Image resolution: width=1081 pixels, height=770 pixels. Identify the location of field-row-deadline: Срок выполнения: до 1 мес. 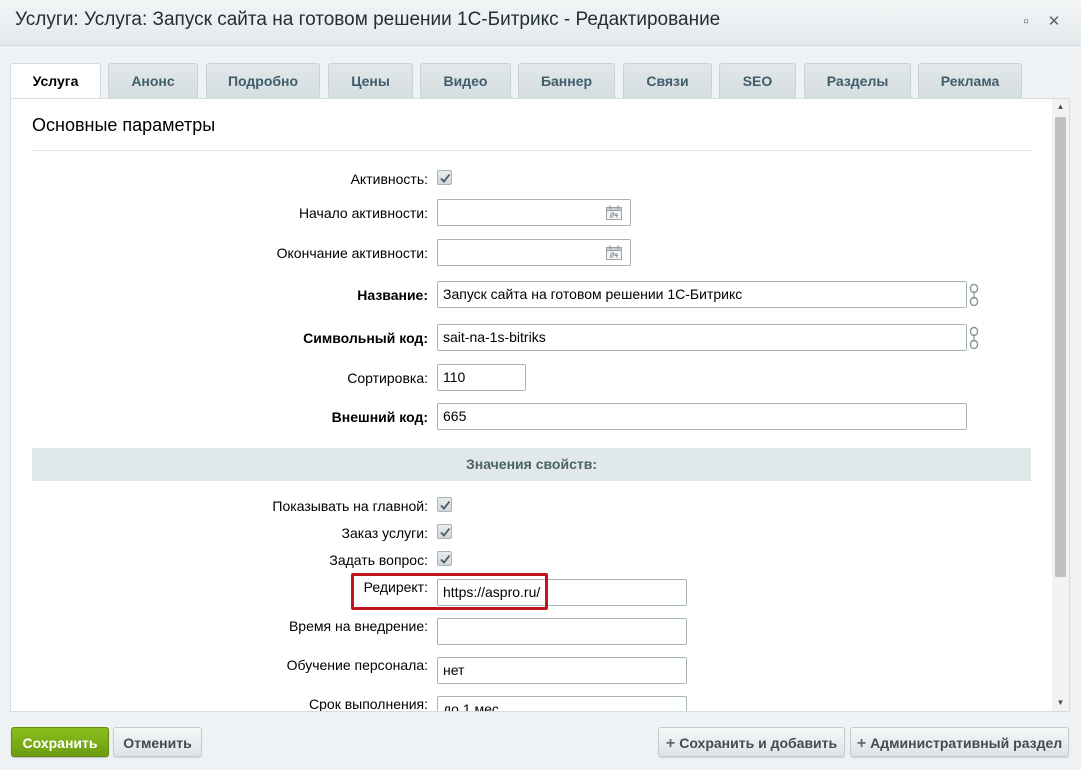
(531, 704).